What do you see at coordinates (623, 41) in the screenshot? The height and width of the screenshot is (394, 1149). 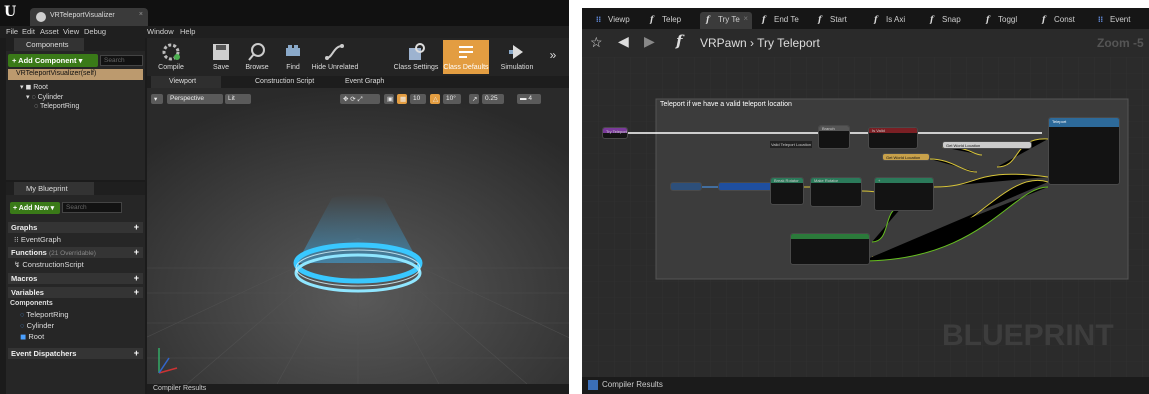 I see `back-arrow-icon: ◀` at bounding box center [623, 41].